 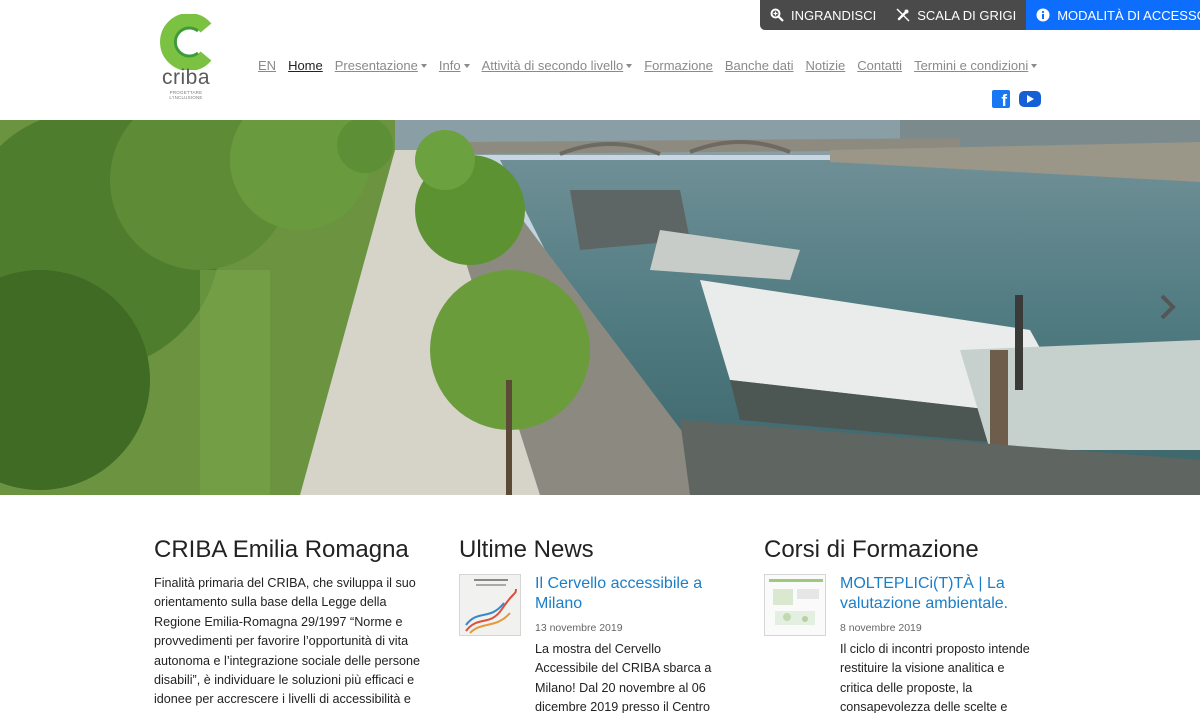 What do you see at coordinates (490, 605) in the screenshot?
I see `news-thumbnail` at bounding box center [490, 605].